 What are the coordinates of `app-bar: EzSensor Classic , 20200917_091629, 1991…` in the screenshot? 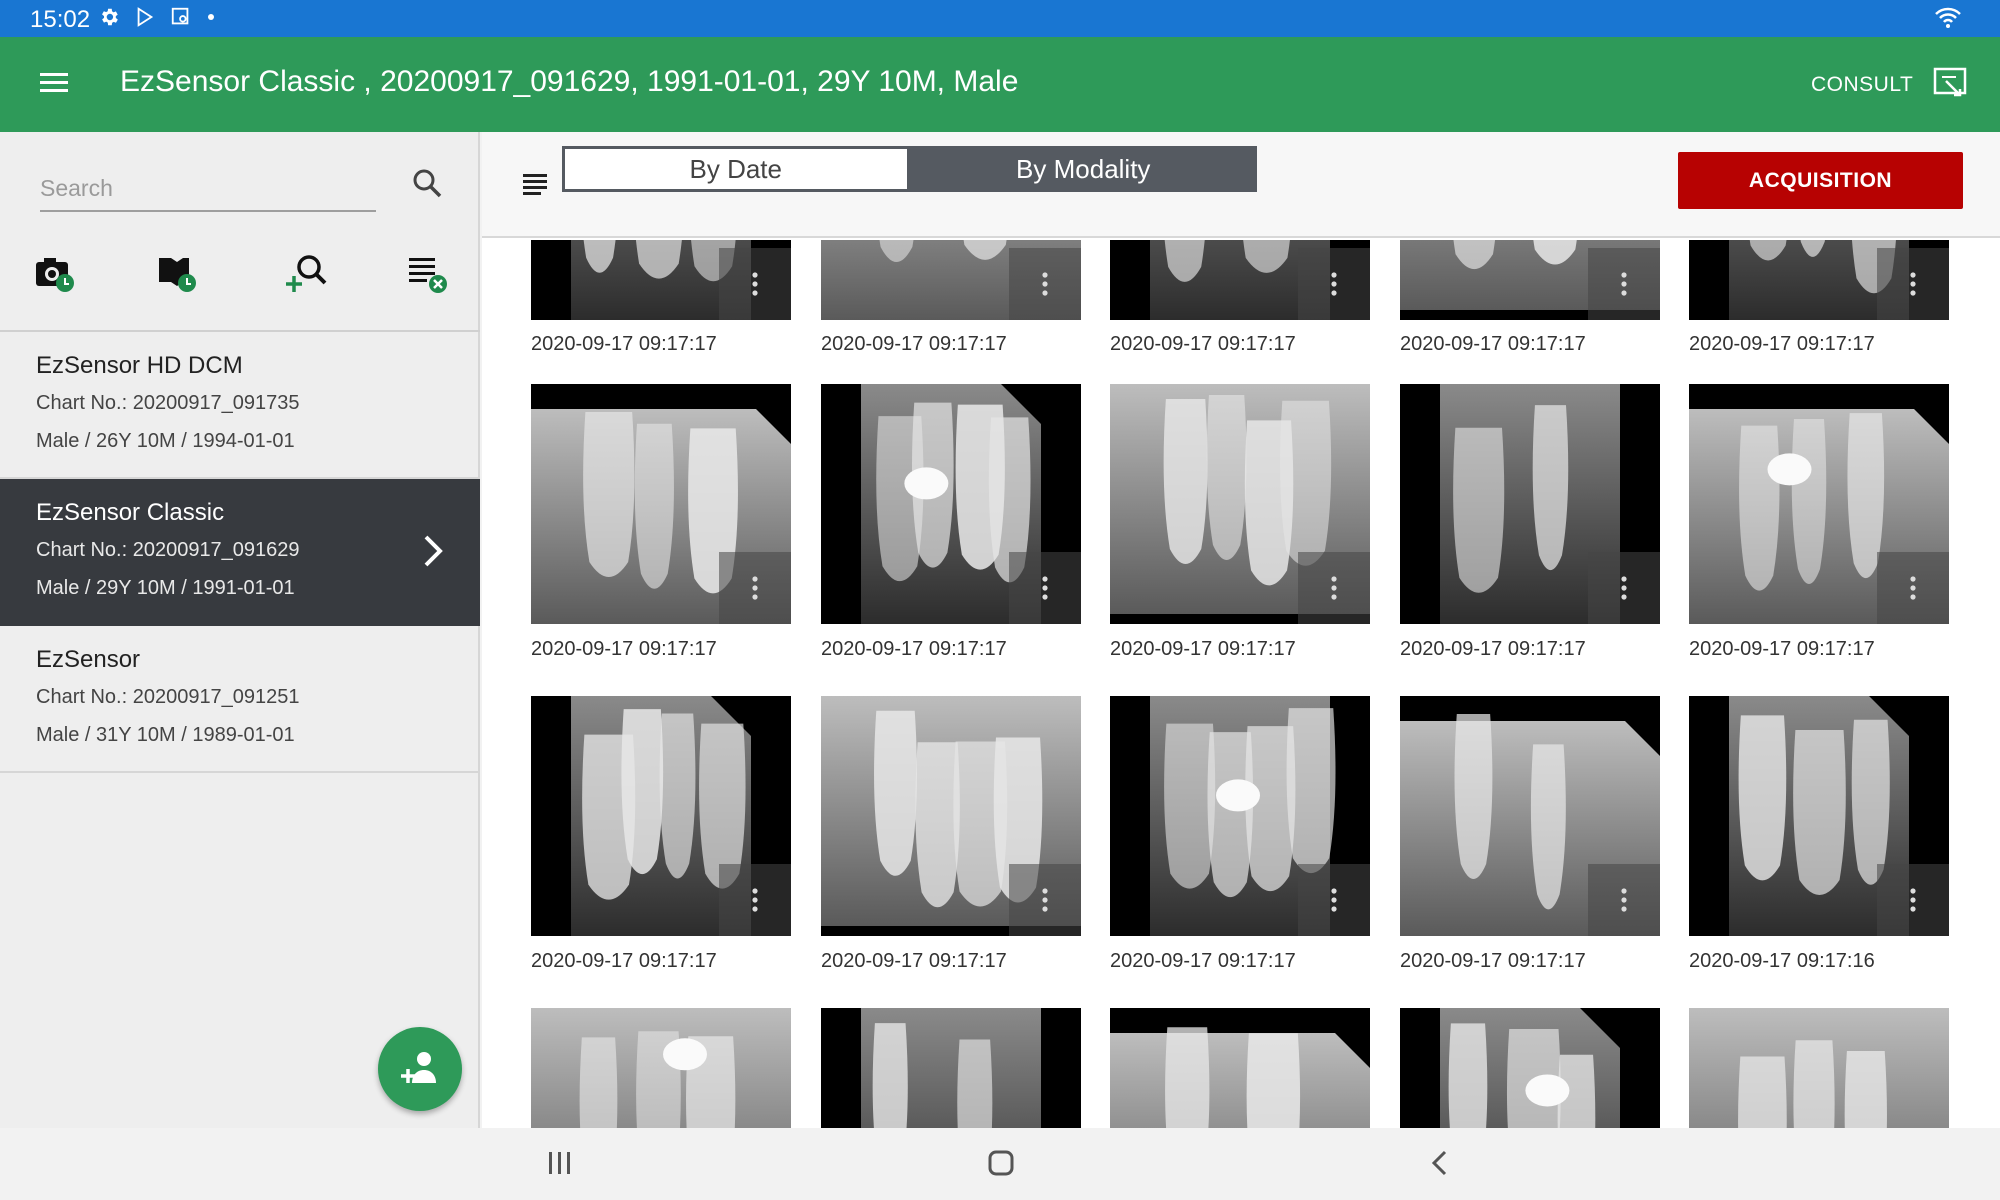 It's located at (1000, 84).